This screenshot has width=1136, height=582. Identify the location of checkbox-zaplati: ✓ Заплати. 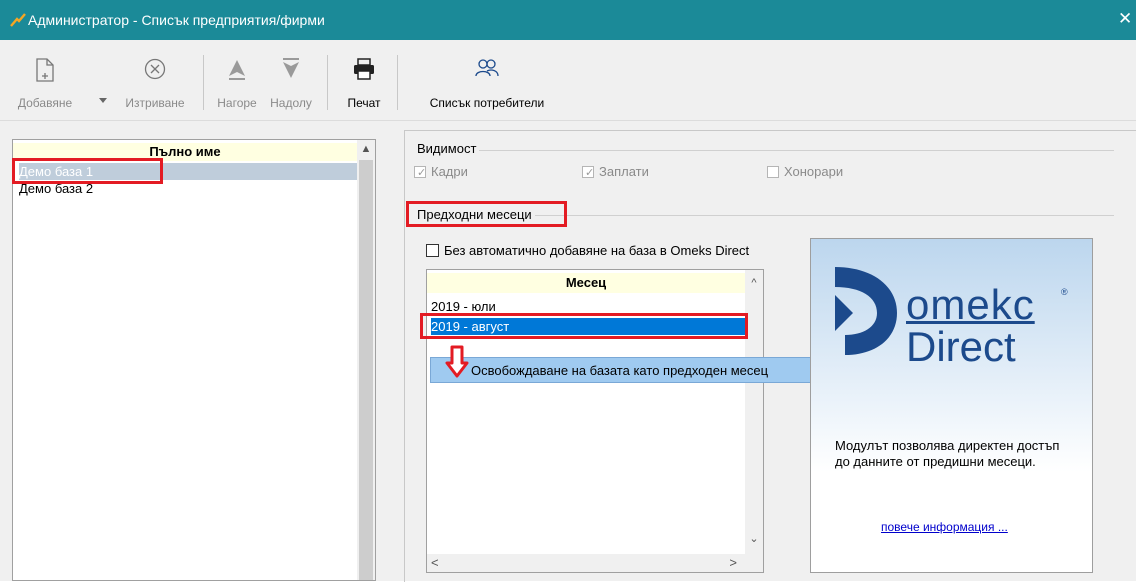
(615, 171).